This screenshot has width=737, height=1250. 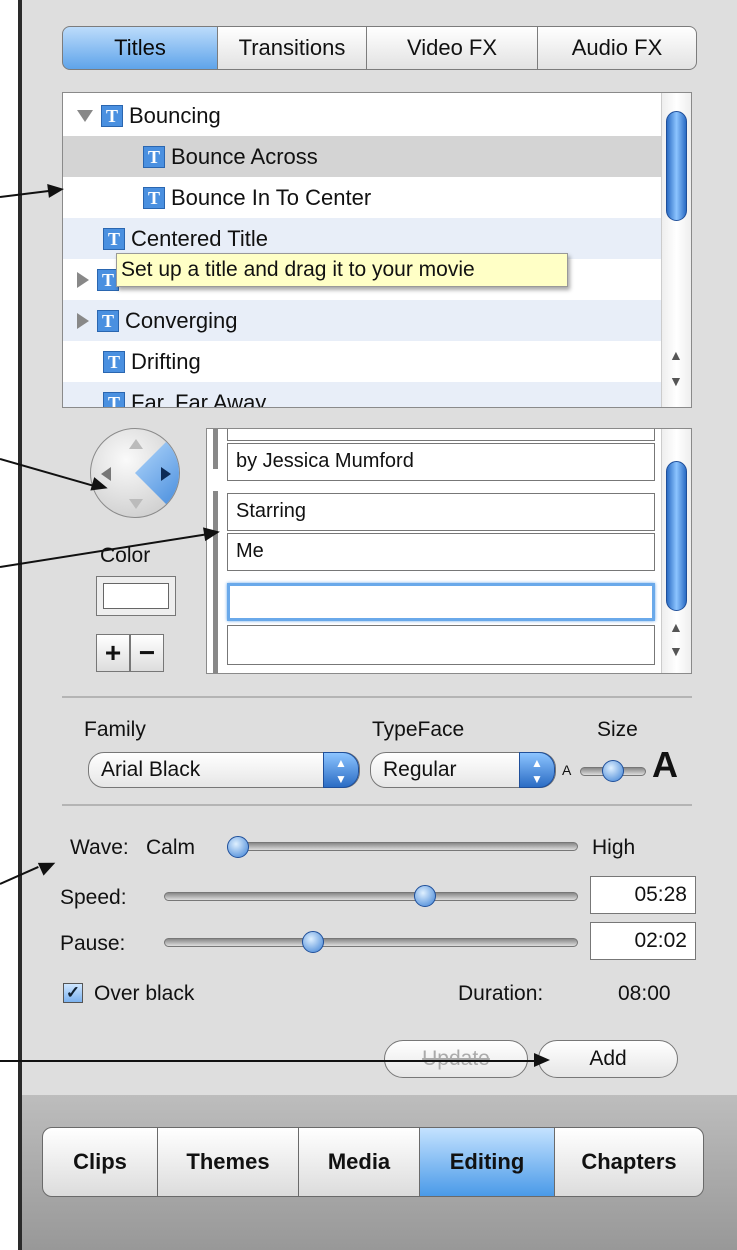 I want to click on speed-label: Speed:, so click(x=93, y=897).